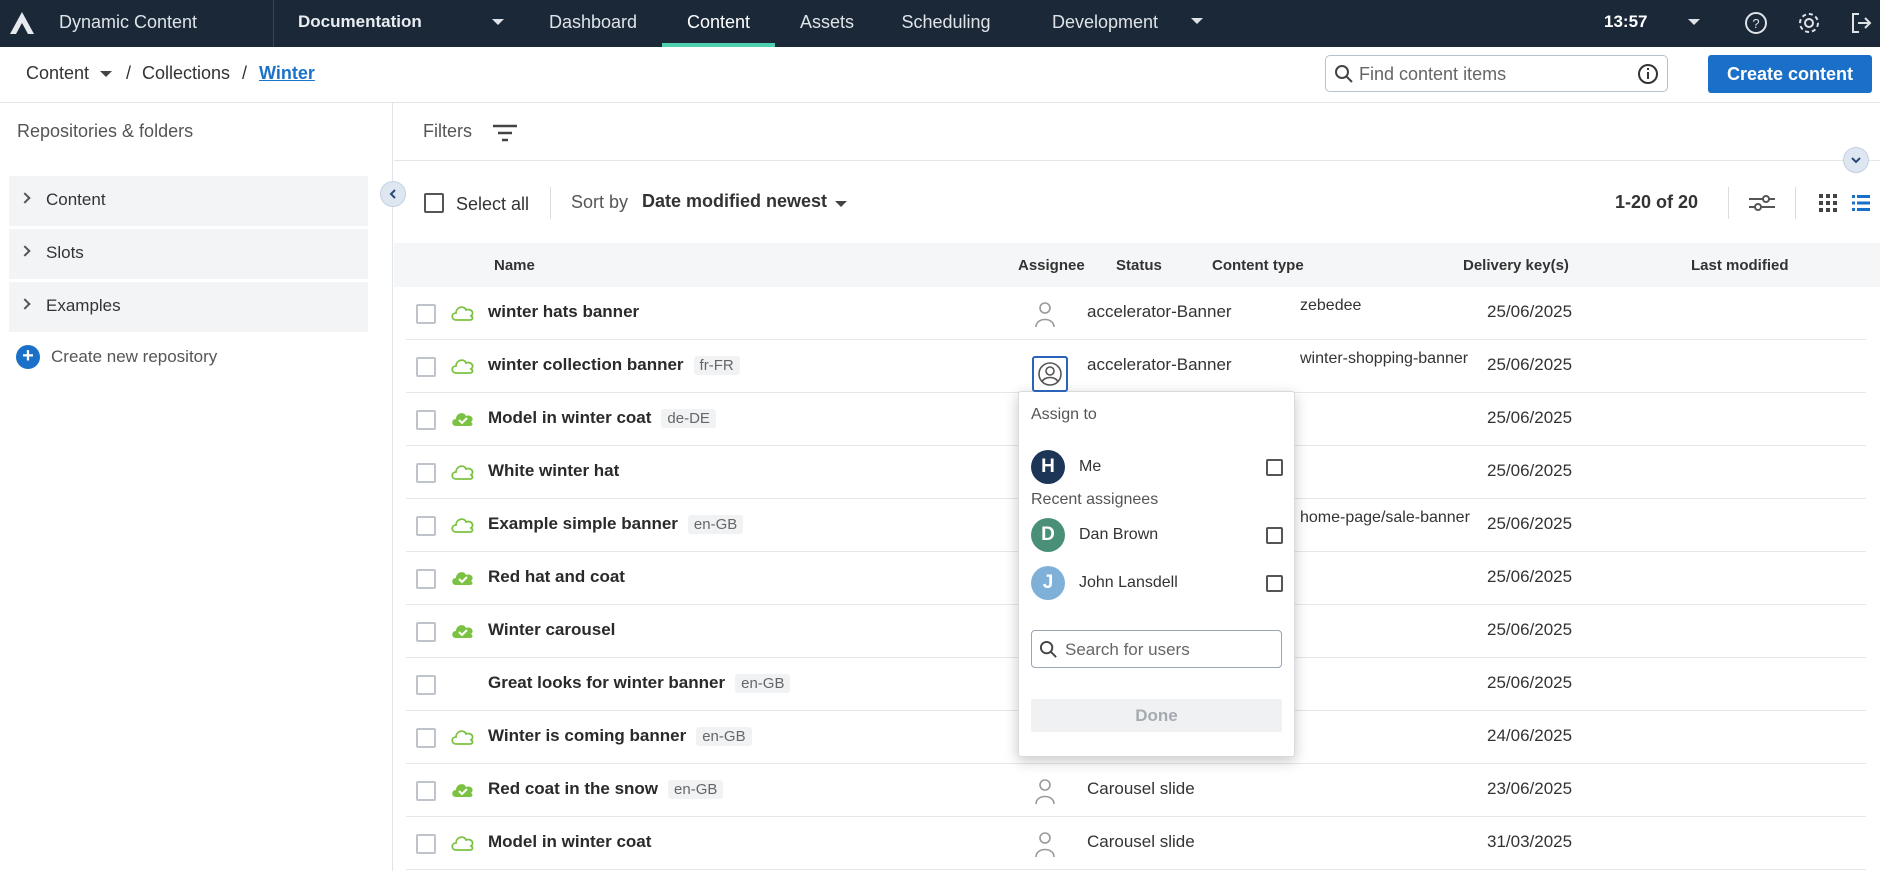  What do you see at coordinates (639, 683) in the screenshot?
I see `item-name-link: Great looks for winter banner en-GB` at bounding box center [639, 683].